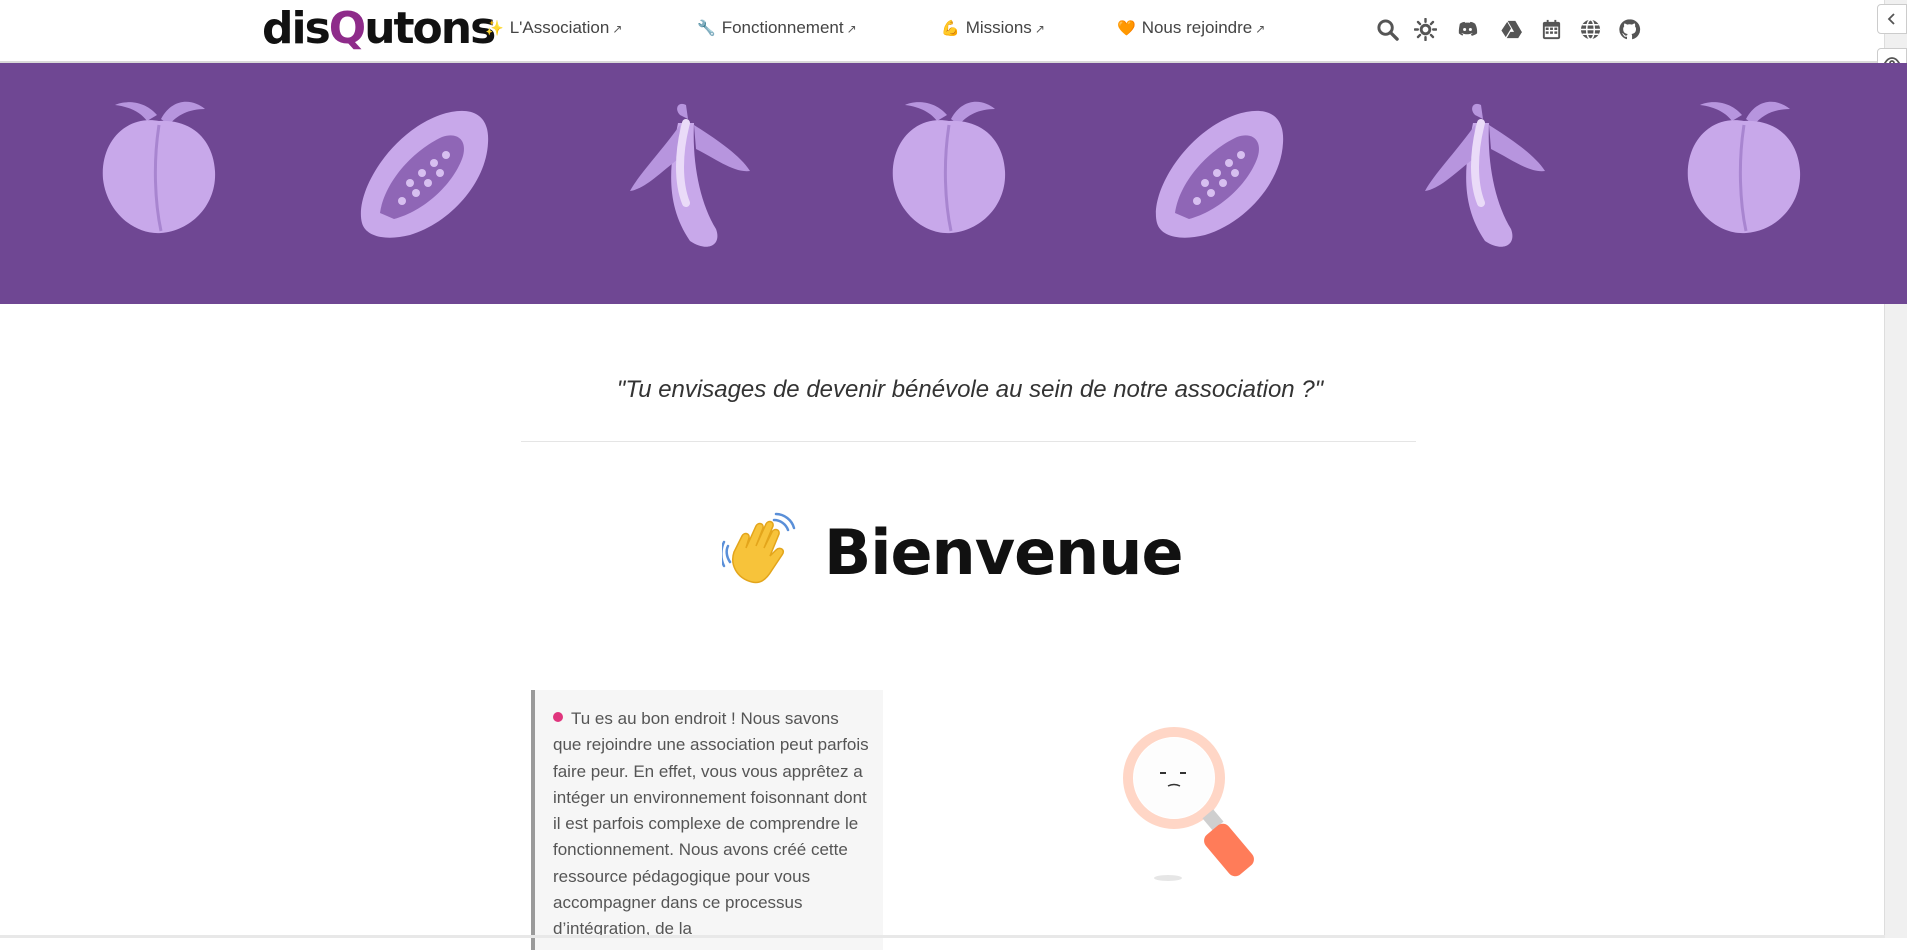 The width and height of the screenshot is (1907, 950). I want to click on site-logo: disQutons, so click(379, 29).